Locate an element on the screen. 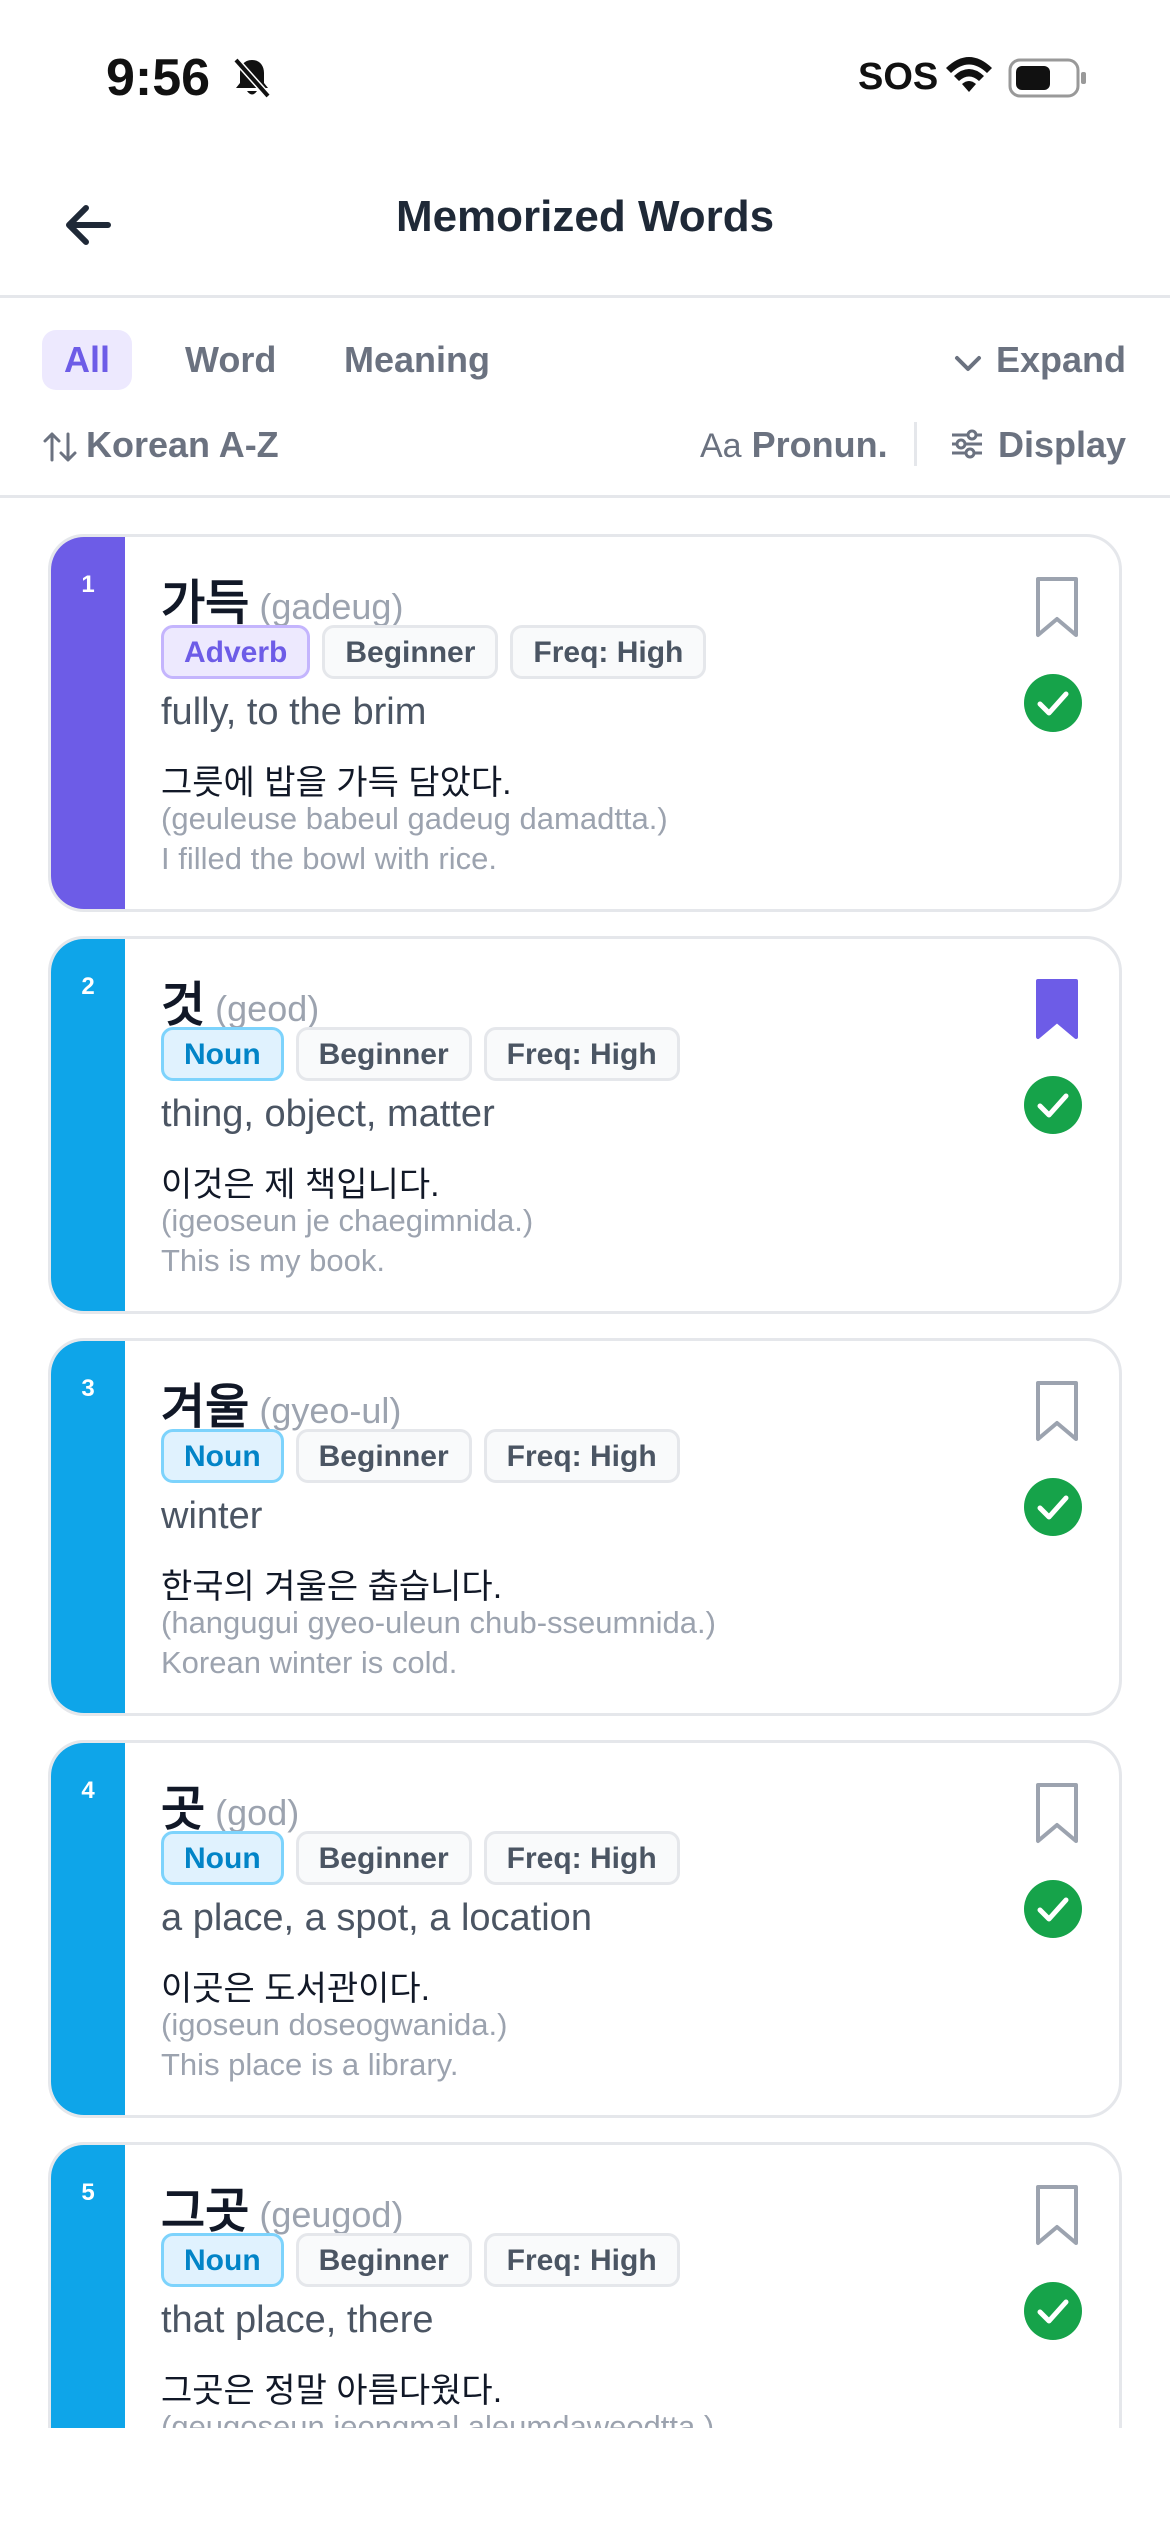  pronunciation-toggle: Aa Pronun. is located at coordinates (794, 445).